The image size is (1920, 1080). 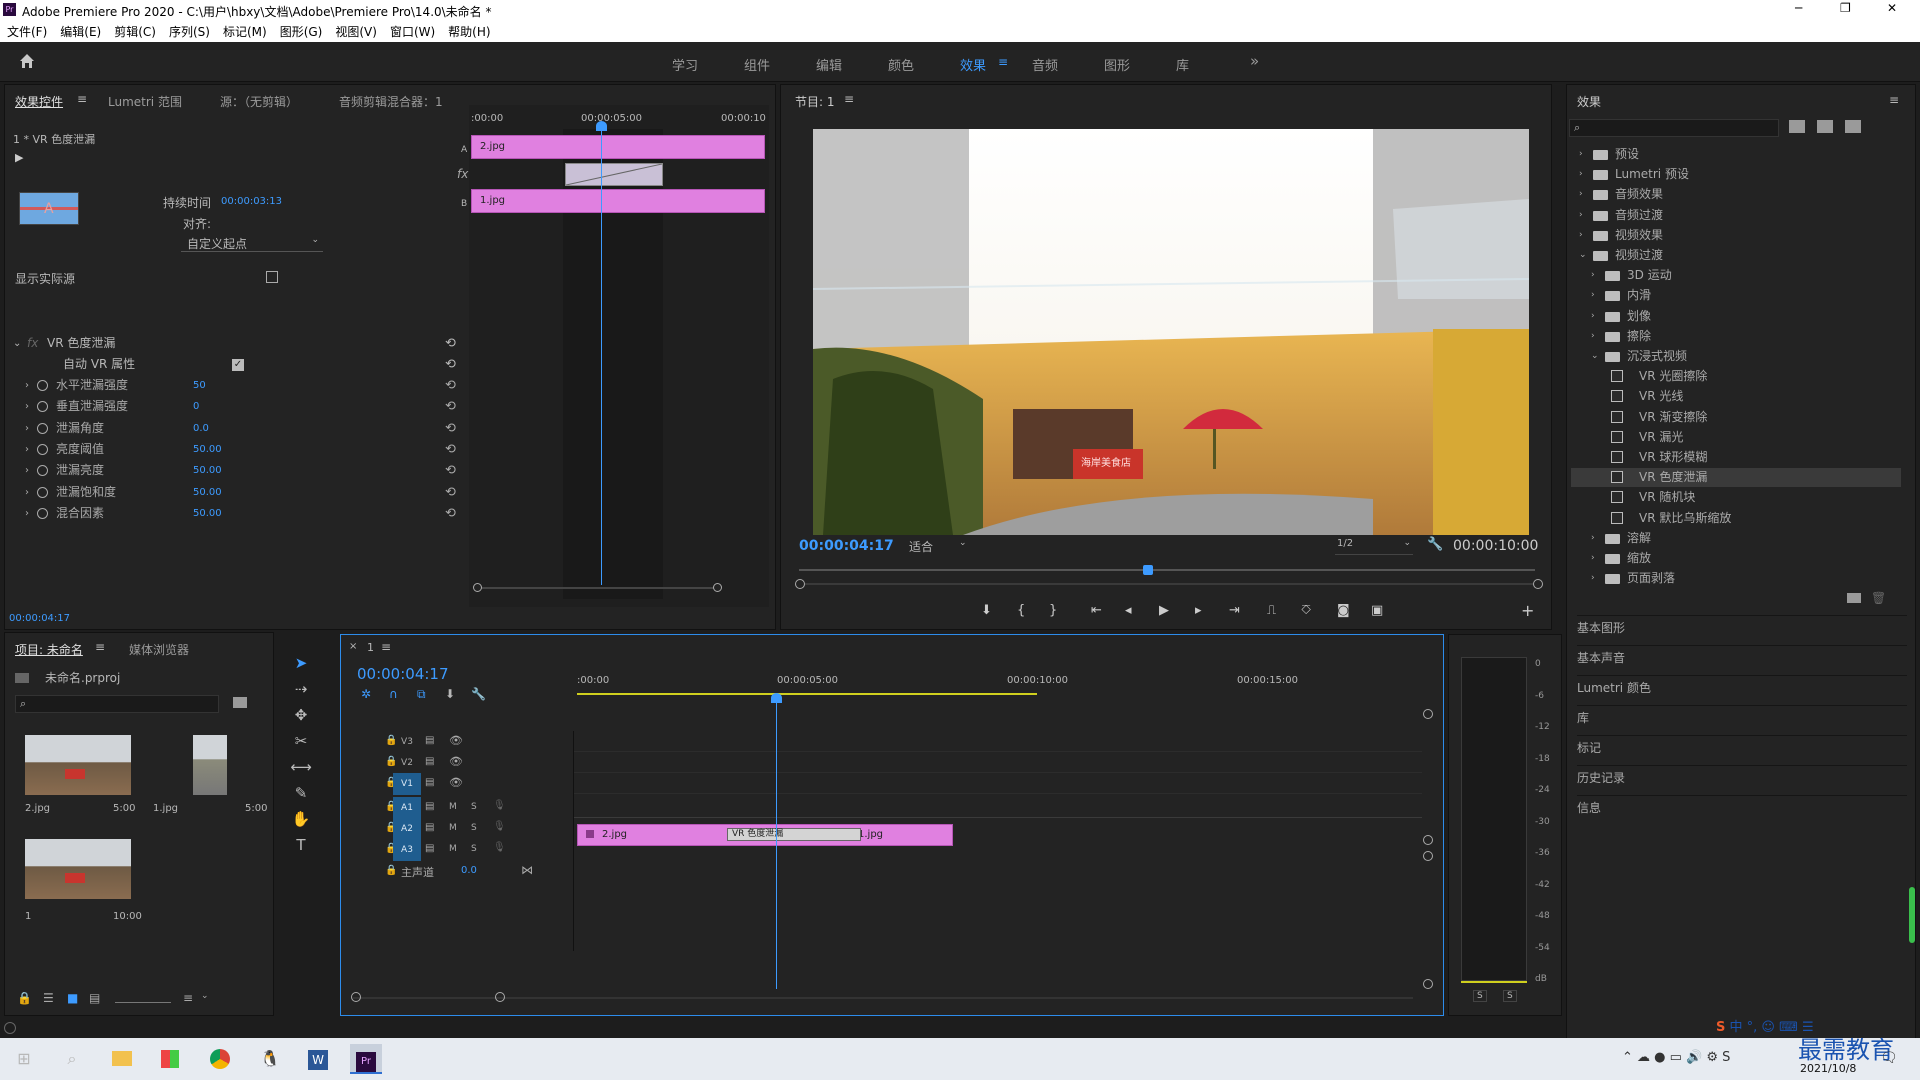 I want to click on project-menu-icon: ≡, so click(x=100, y=647).